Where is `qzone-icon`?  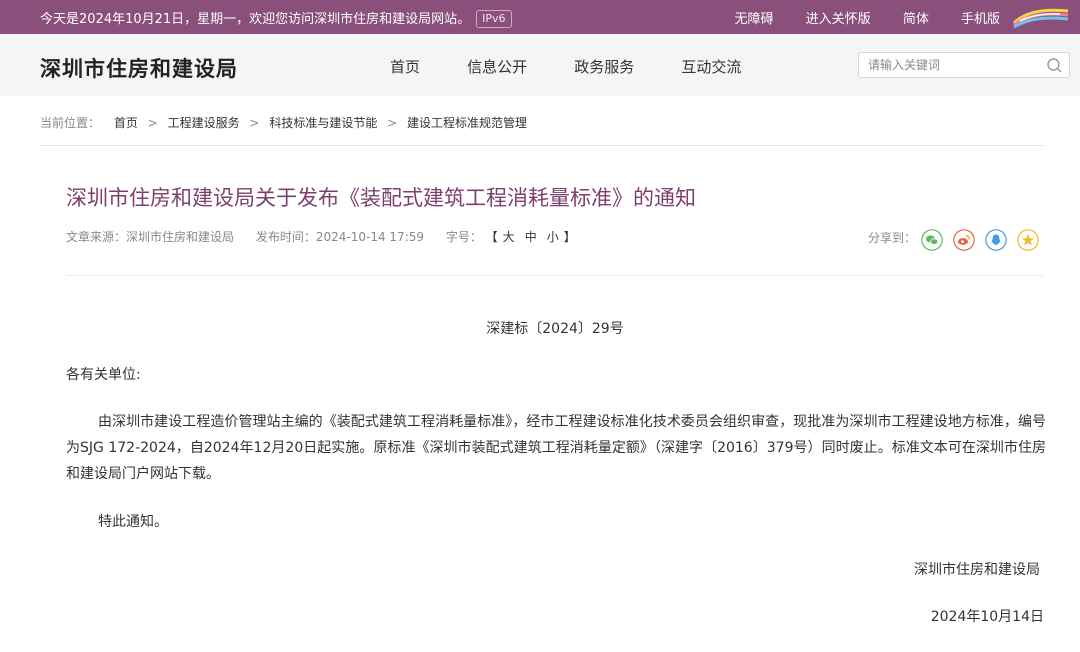
qzone-icon is located at coordinates (1028, 240).